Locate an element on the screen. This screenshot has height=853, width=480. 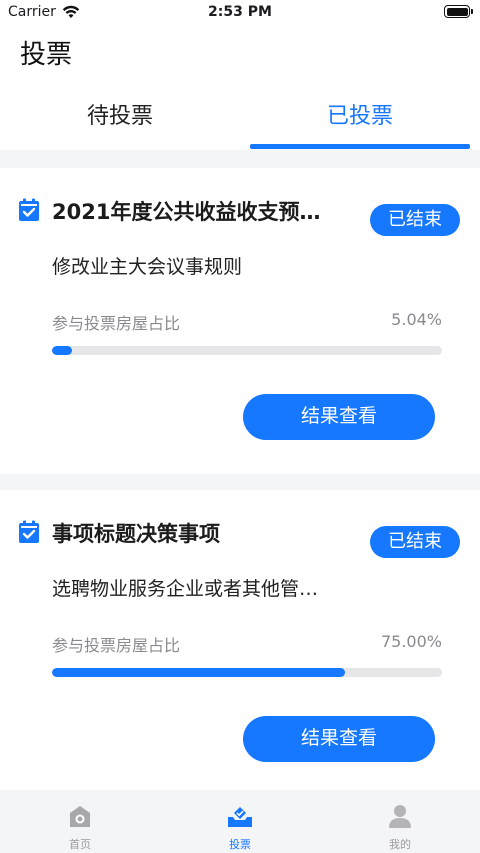
tab-voted: 已投票 is located at coordinates (360, 120).